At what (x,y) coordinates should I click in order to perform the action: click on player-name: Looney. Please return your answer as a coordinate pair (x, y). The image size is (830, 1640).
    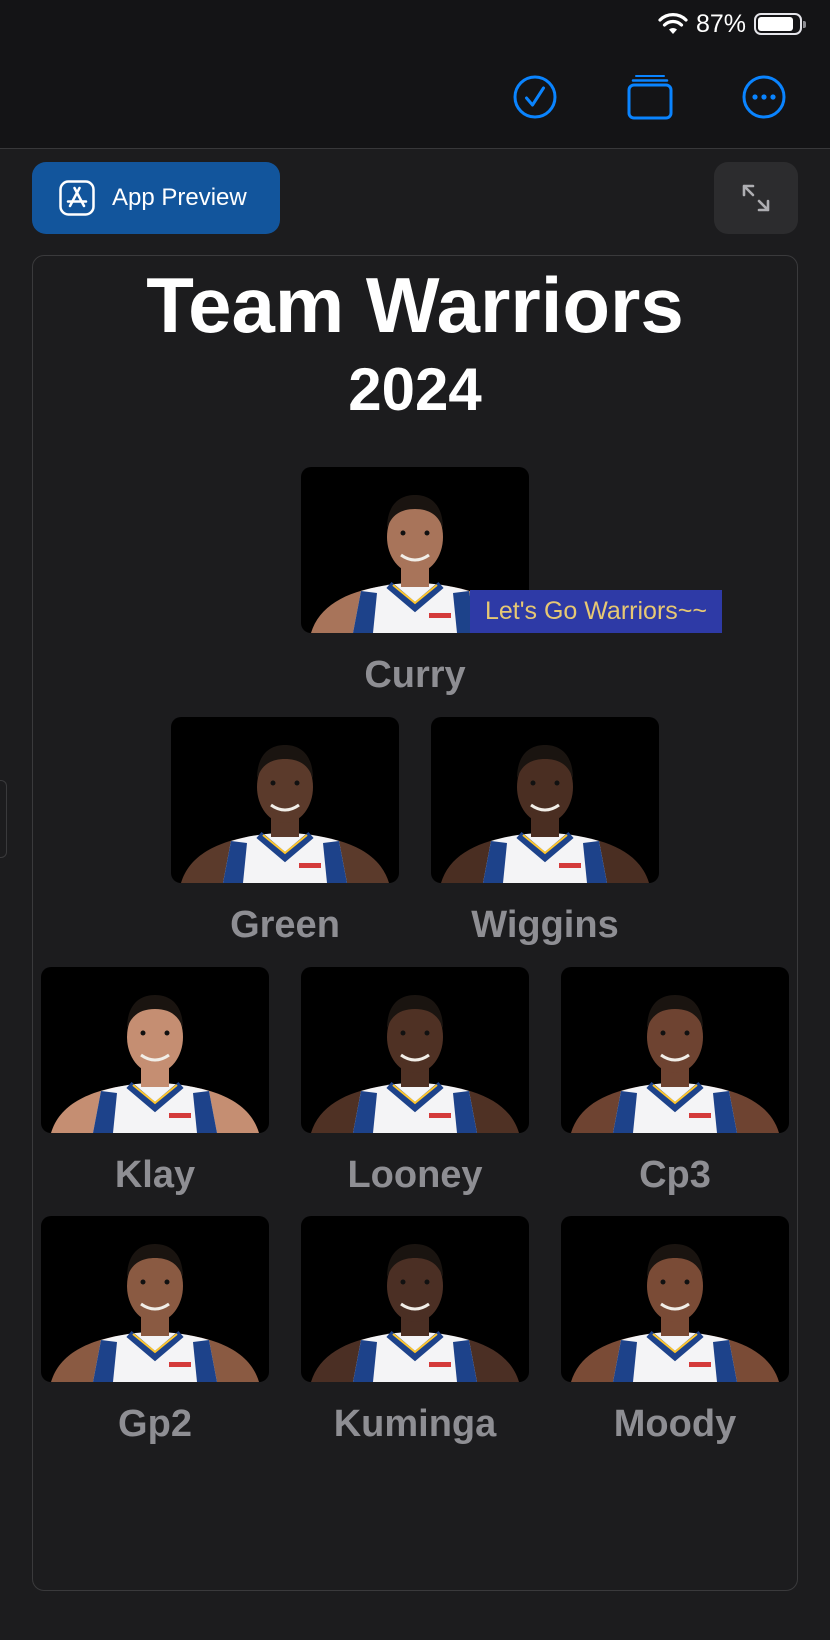
    Looking at the image, I should click on (415, 1175).